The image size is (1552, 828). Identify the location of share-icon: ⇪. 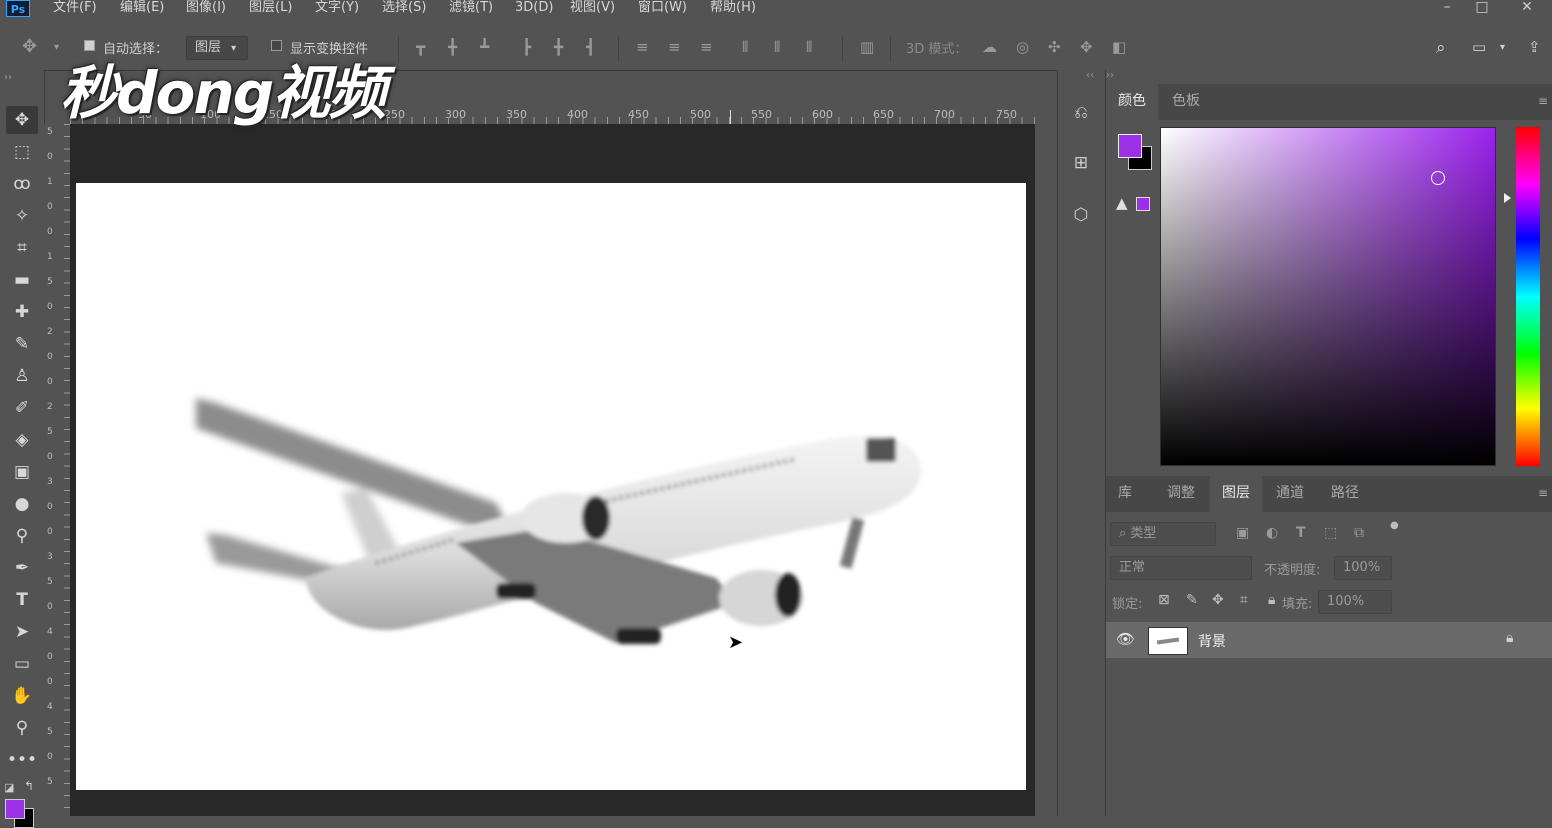
(1534, 47).